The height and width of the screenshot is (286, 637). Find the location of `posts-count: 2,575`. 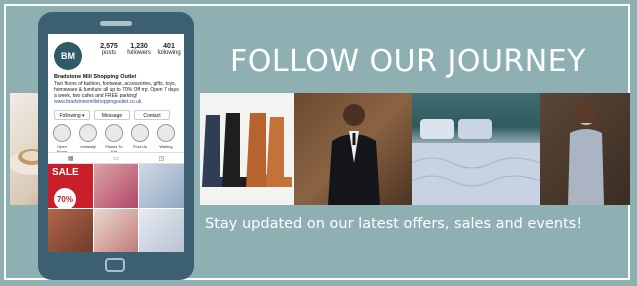

posts-count: 2,575 is located at coordinates (109, 46).